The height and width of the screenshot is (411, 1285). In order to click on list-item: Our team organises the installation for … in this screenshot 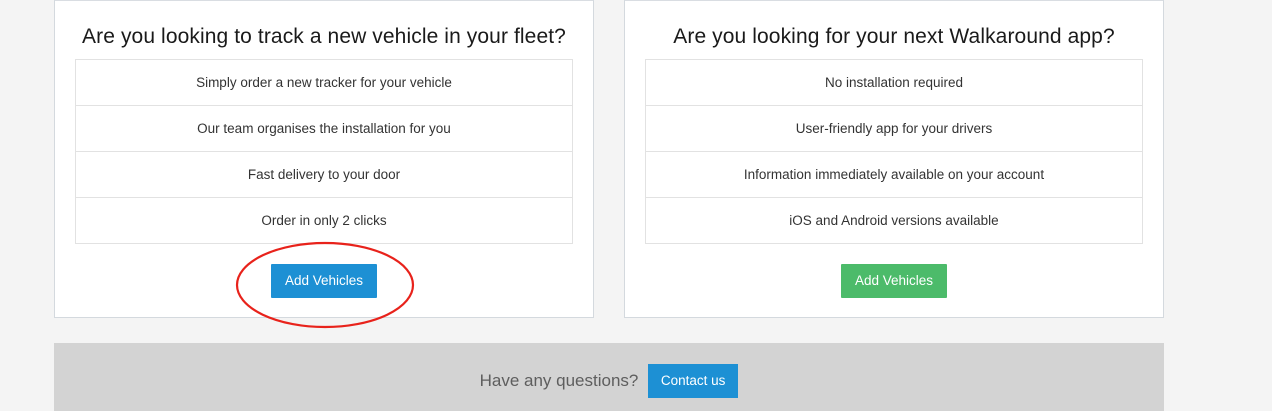, I will do `click(324, 128)`.